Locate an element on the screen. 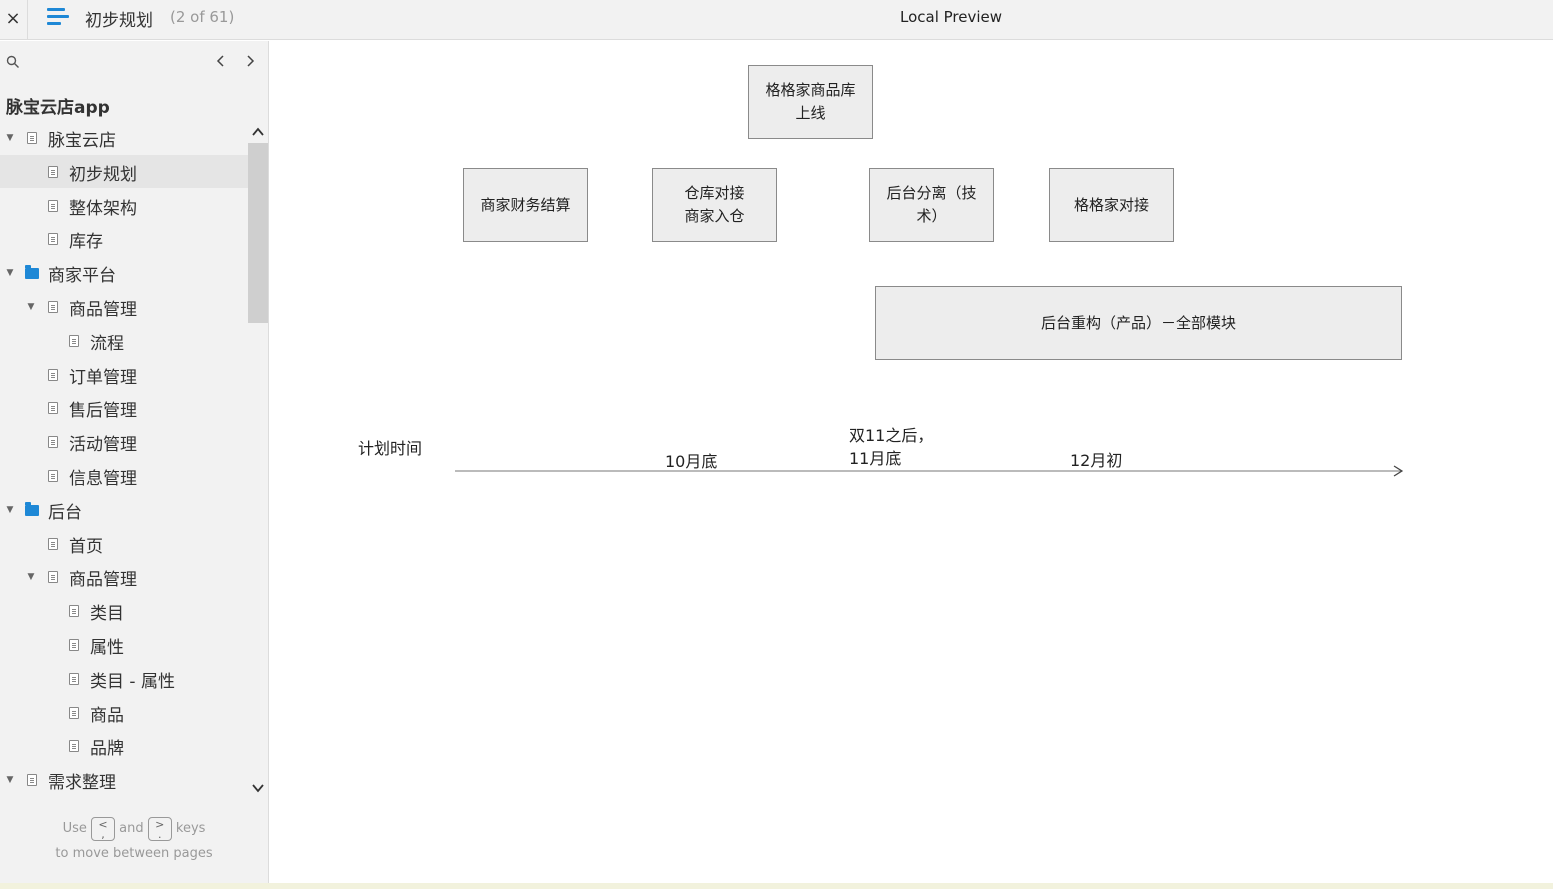 This screenshot has height=889, width=1553. sidebar-item: 初步规划 is located at coordinates (124, 171).